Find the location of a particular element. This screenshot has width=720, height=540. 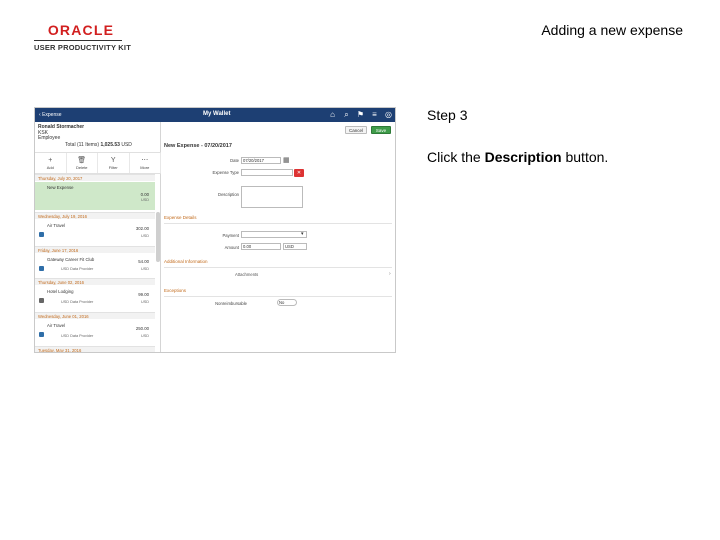

upk-product-name: USER PRODUCTIVITY KIT is located at coordinates (82, 47).